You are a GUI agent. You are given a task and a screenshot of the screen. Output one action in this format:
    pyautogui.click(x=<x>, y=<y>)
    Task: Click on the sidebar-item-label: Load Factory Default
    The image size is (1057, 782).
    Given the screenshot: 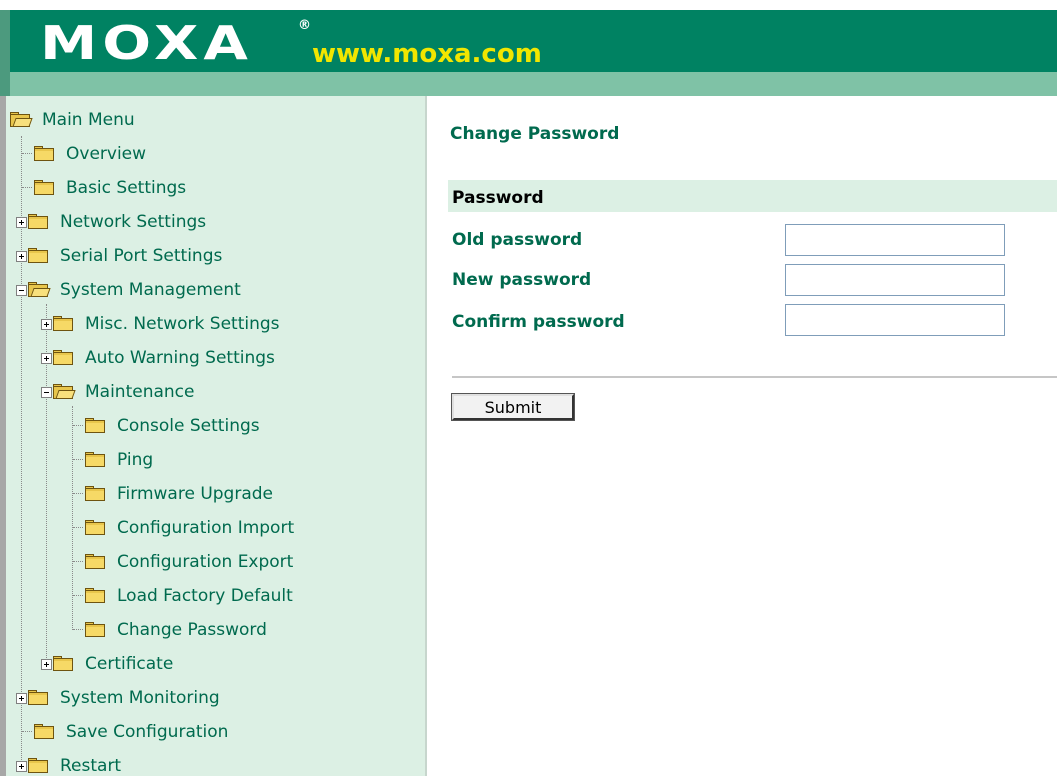 What is the action you would take?
    pyautogui.click(x=205, y=596)
    